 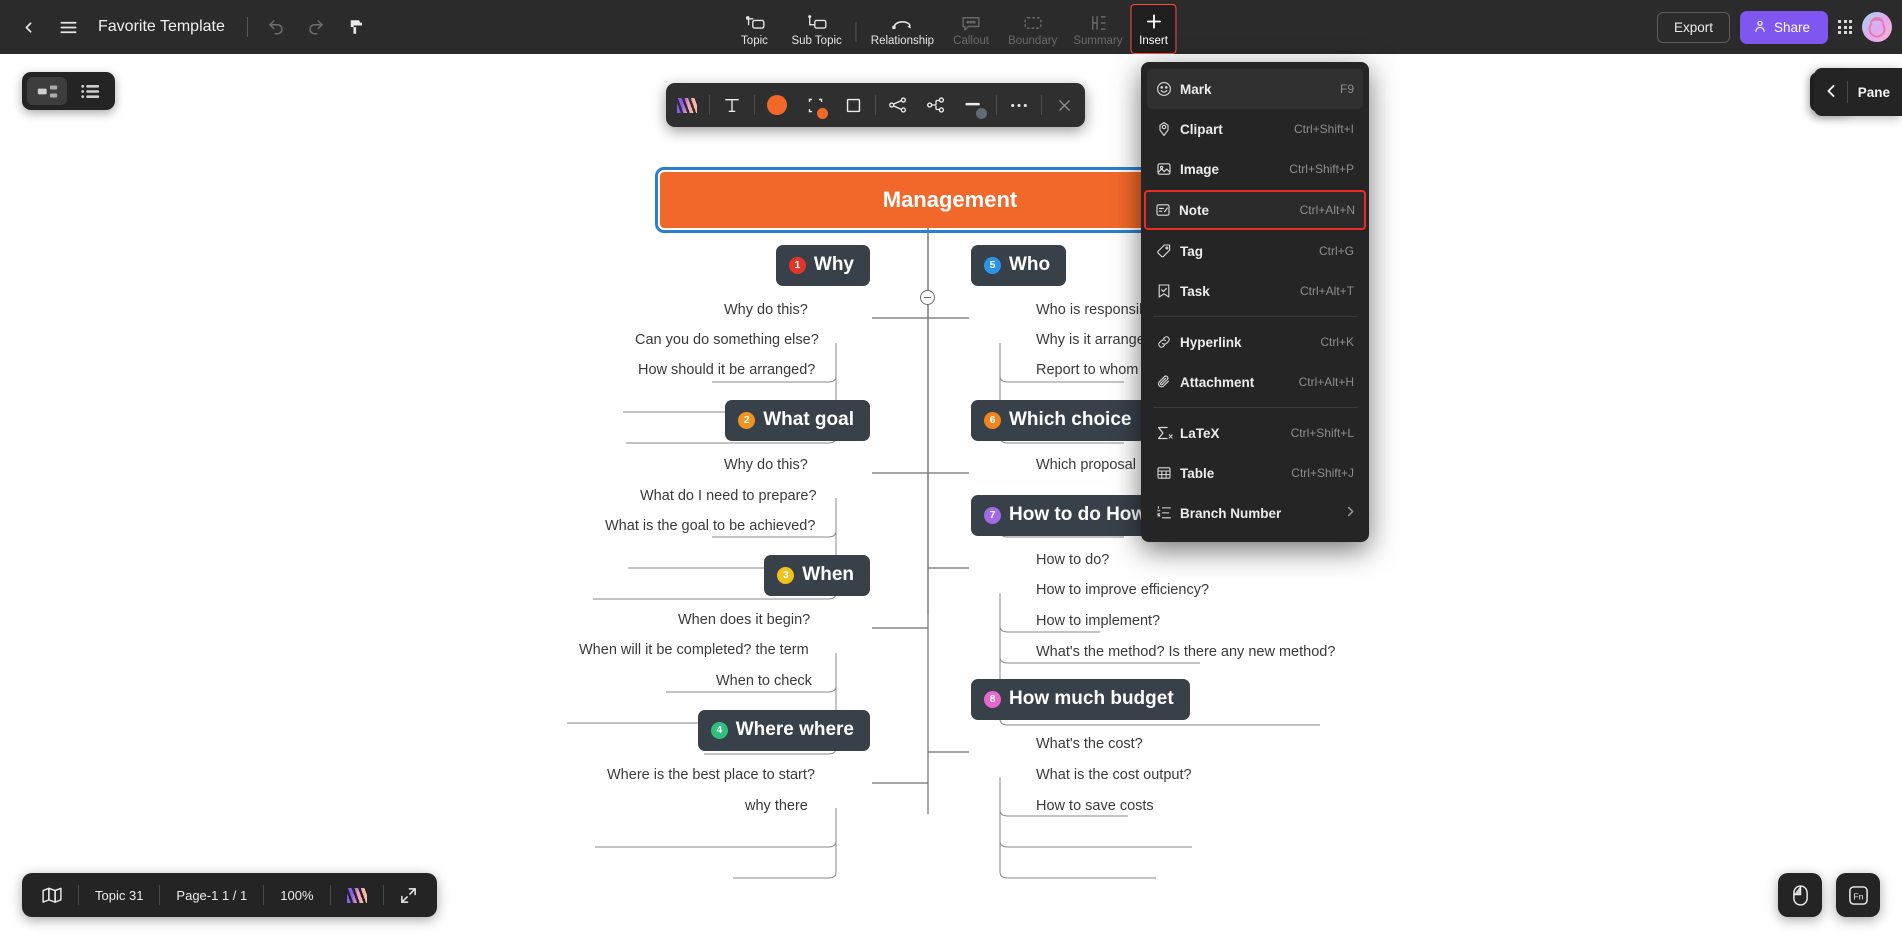 I want to click on root-collapse-toggle, so click(x=927, y=297).